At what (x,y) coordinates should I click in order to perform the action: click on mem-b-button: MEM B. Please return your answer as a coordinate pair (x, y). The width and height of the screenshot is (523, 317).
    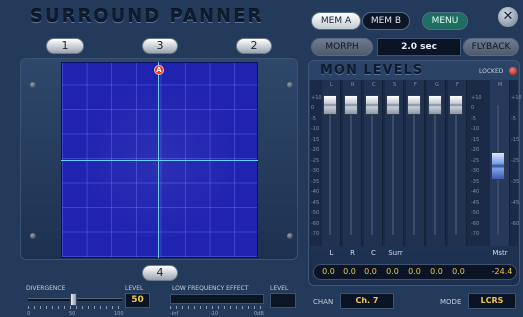
    Looking at the image, I should click on (386, 21).